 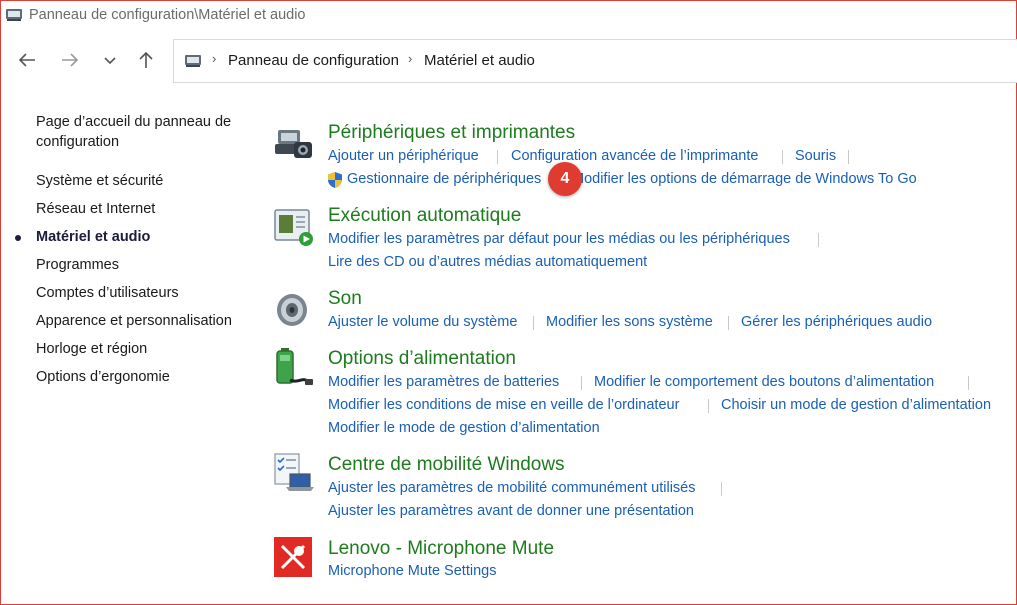 I want to click on devices-printers-icon, so click(x=293, y=144).